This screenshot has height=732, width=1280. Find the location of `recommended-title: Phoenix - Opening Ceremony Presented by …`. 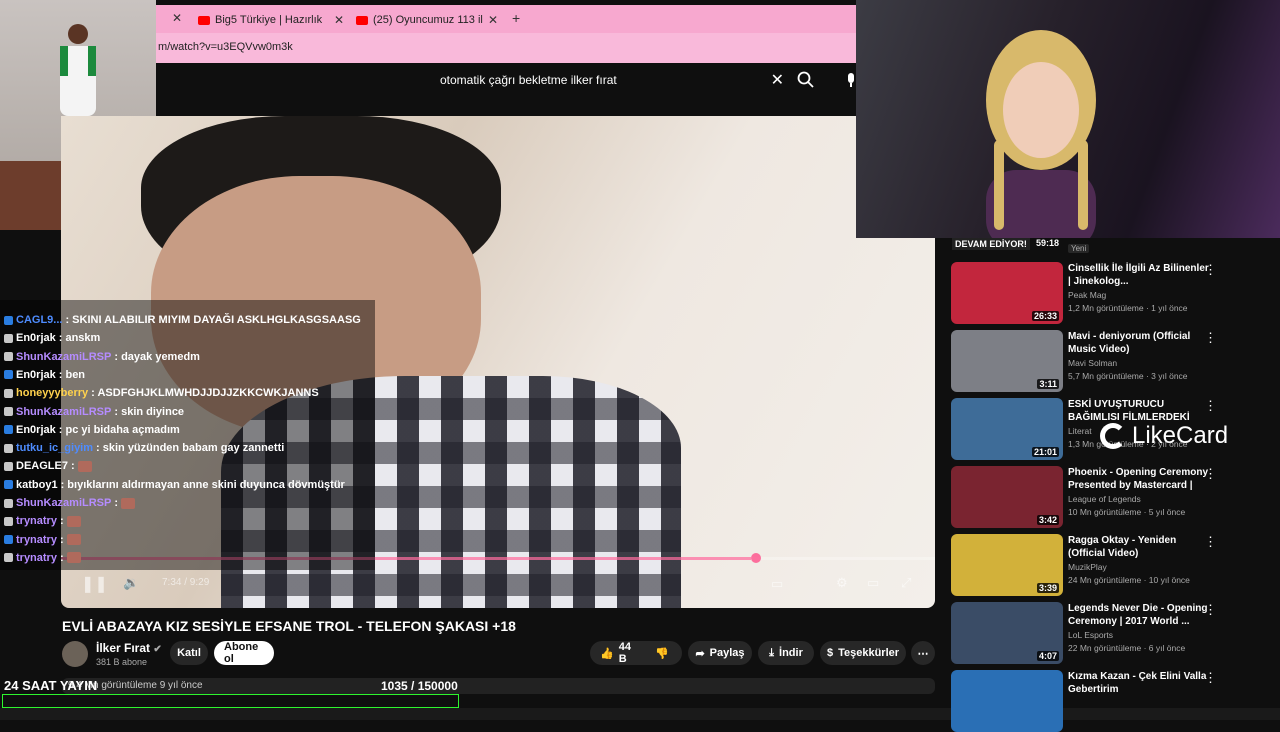

recommended-title: Phoenix - Opening Ceremony Presented by … is located at coordinates (1139, 479).